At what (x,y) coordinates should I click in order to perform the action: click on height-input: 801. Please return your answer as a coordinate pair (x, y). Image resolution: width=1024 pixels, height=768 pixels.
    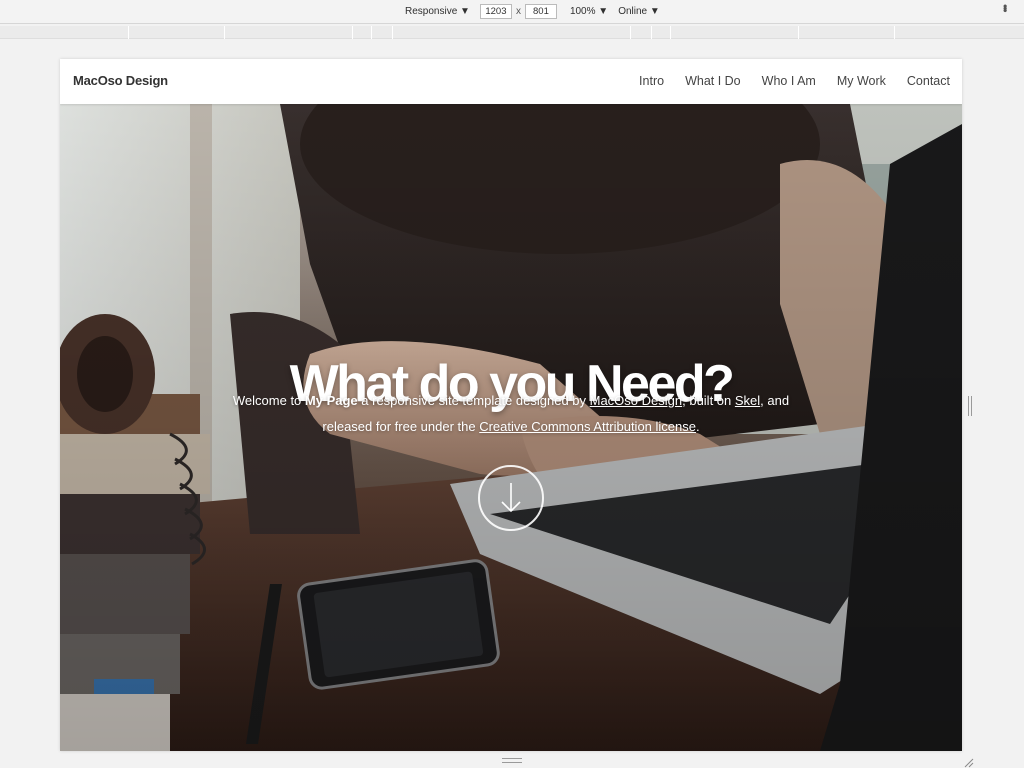
    Looking at the image, I should click on (540, 11).